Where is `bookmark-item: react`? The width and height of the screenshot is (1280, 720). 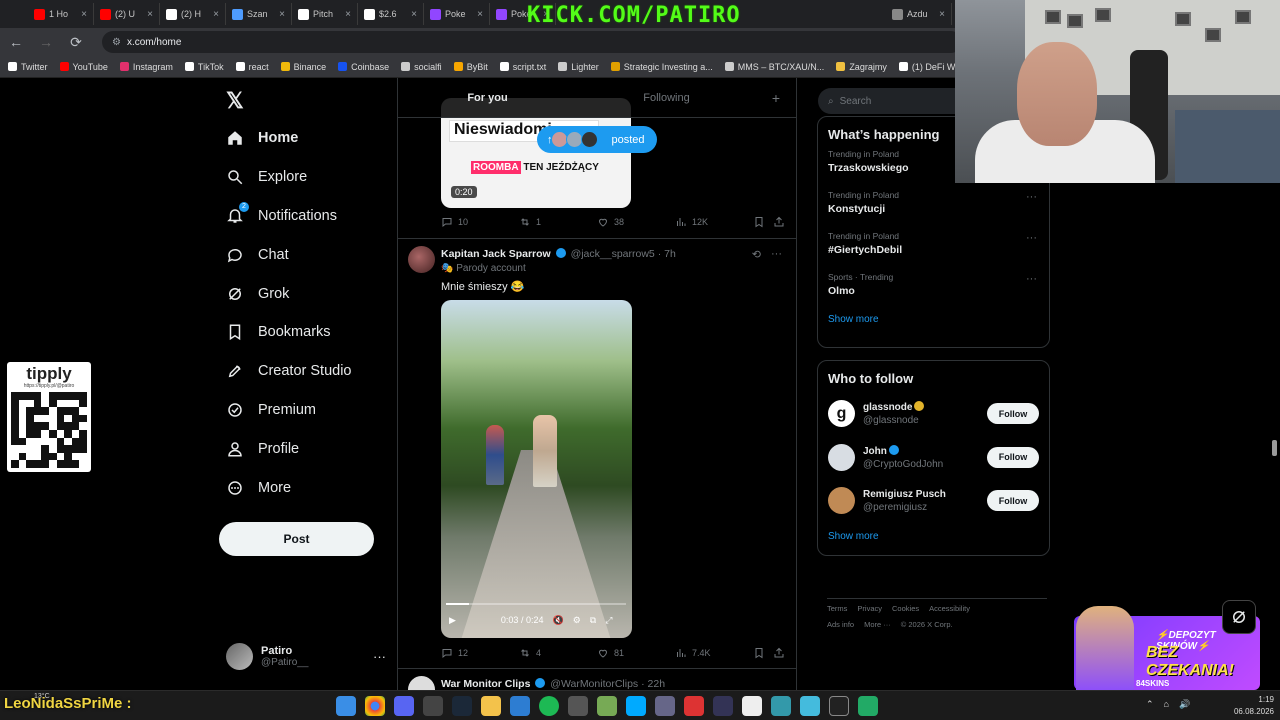 bookmark-item: react is located at coordinates (252, 67).